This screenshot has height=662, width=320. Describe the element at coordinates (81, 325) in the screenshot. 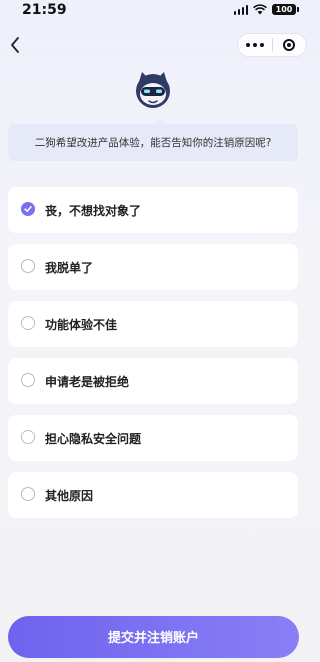

I see `reason-option-label: 功能体验不佳` at that location.